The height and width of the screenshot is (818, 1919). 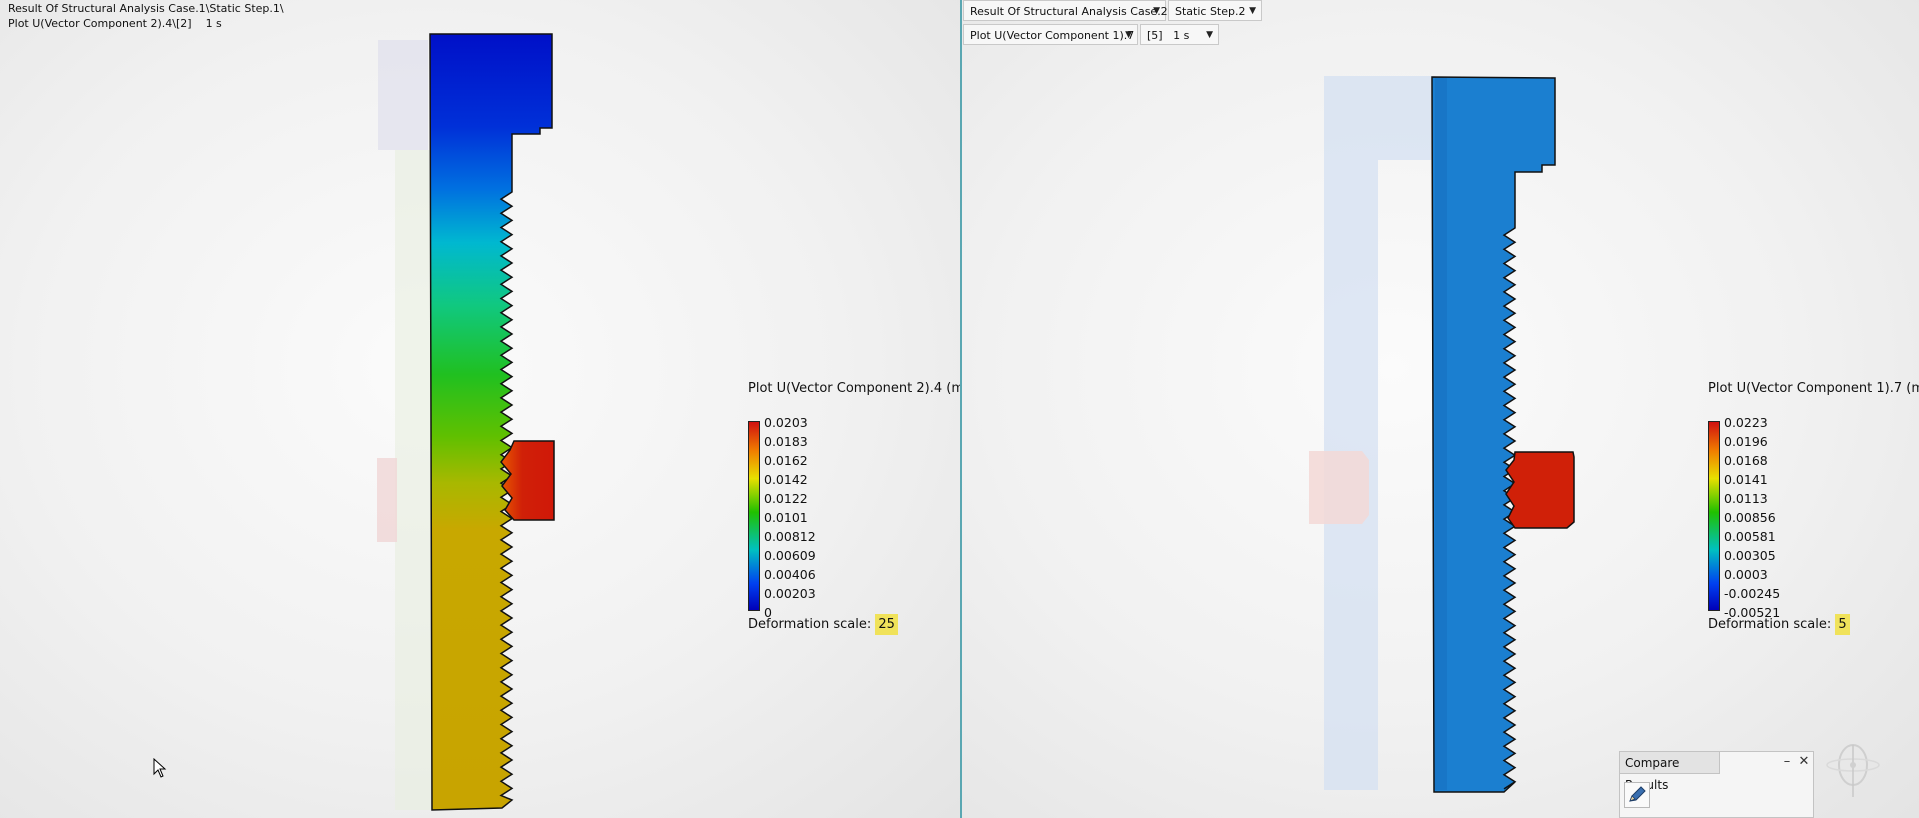 I want to click on left-legend-label: 0.0203, so click(x=786, y=422).